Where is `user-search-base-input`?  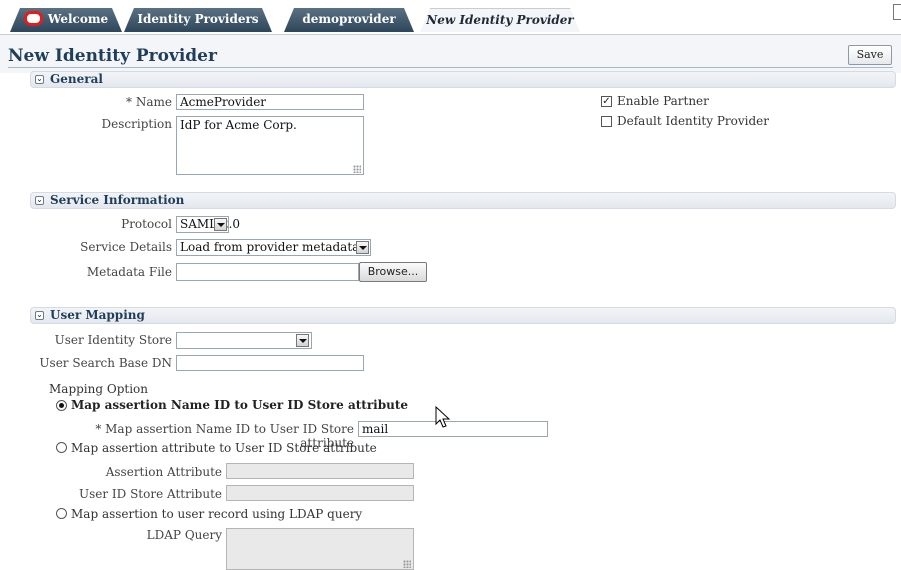
user-search-base-input is located at coordinates (270, 363).